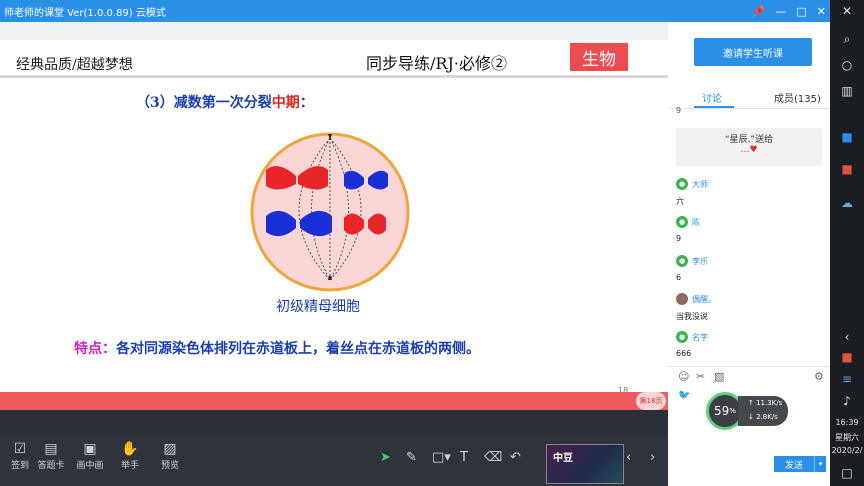  I want to click on maximize-icon: □, so click(801, 11).